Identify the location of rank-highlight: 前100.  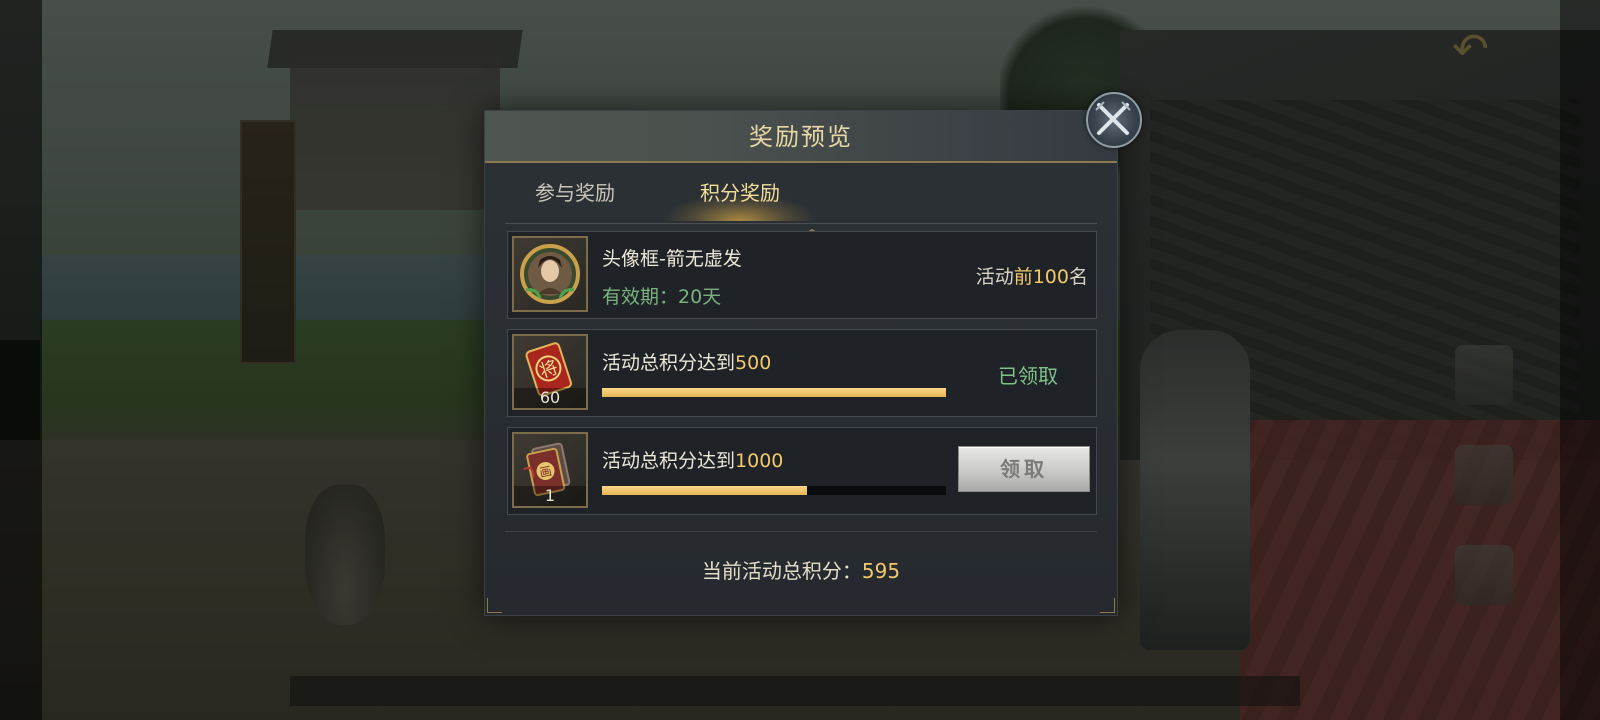
(1041, 277).